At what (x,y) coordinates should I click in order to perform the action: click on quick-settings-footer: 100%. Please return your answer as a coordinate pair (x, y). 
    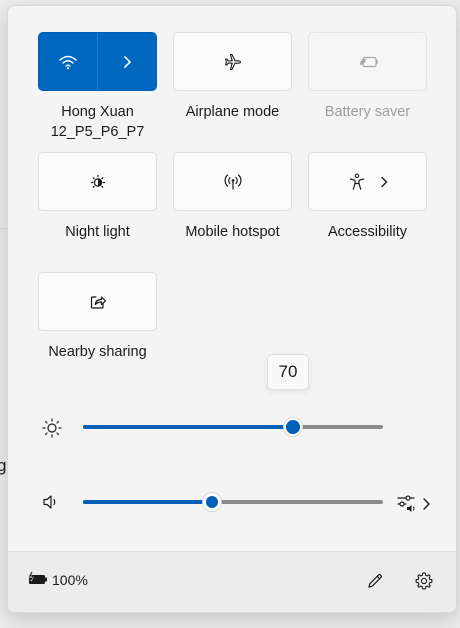
    Looking at the image, I should click on (232, 581).